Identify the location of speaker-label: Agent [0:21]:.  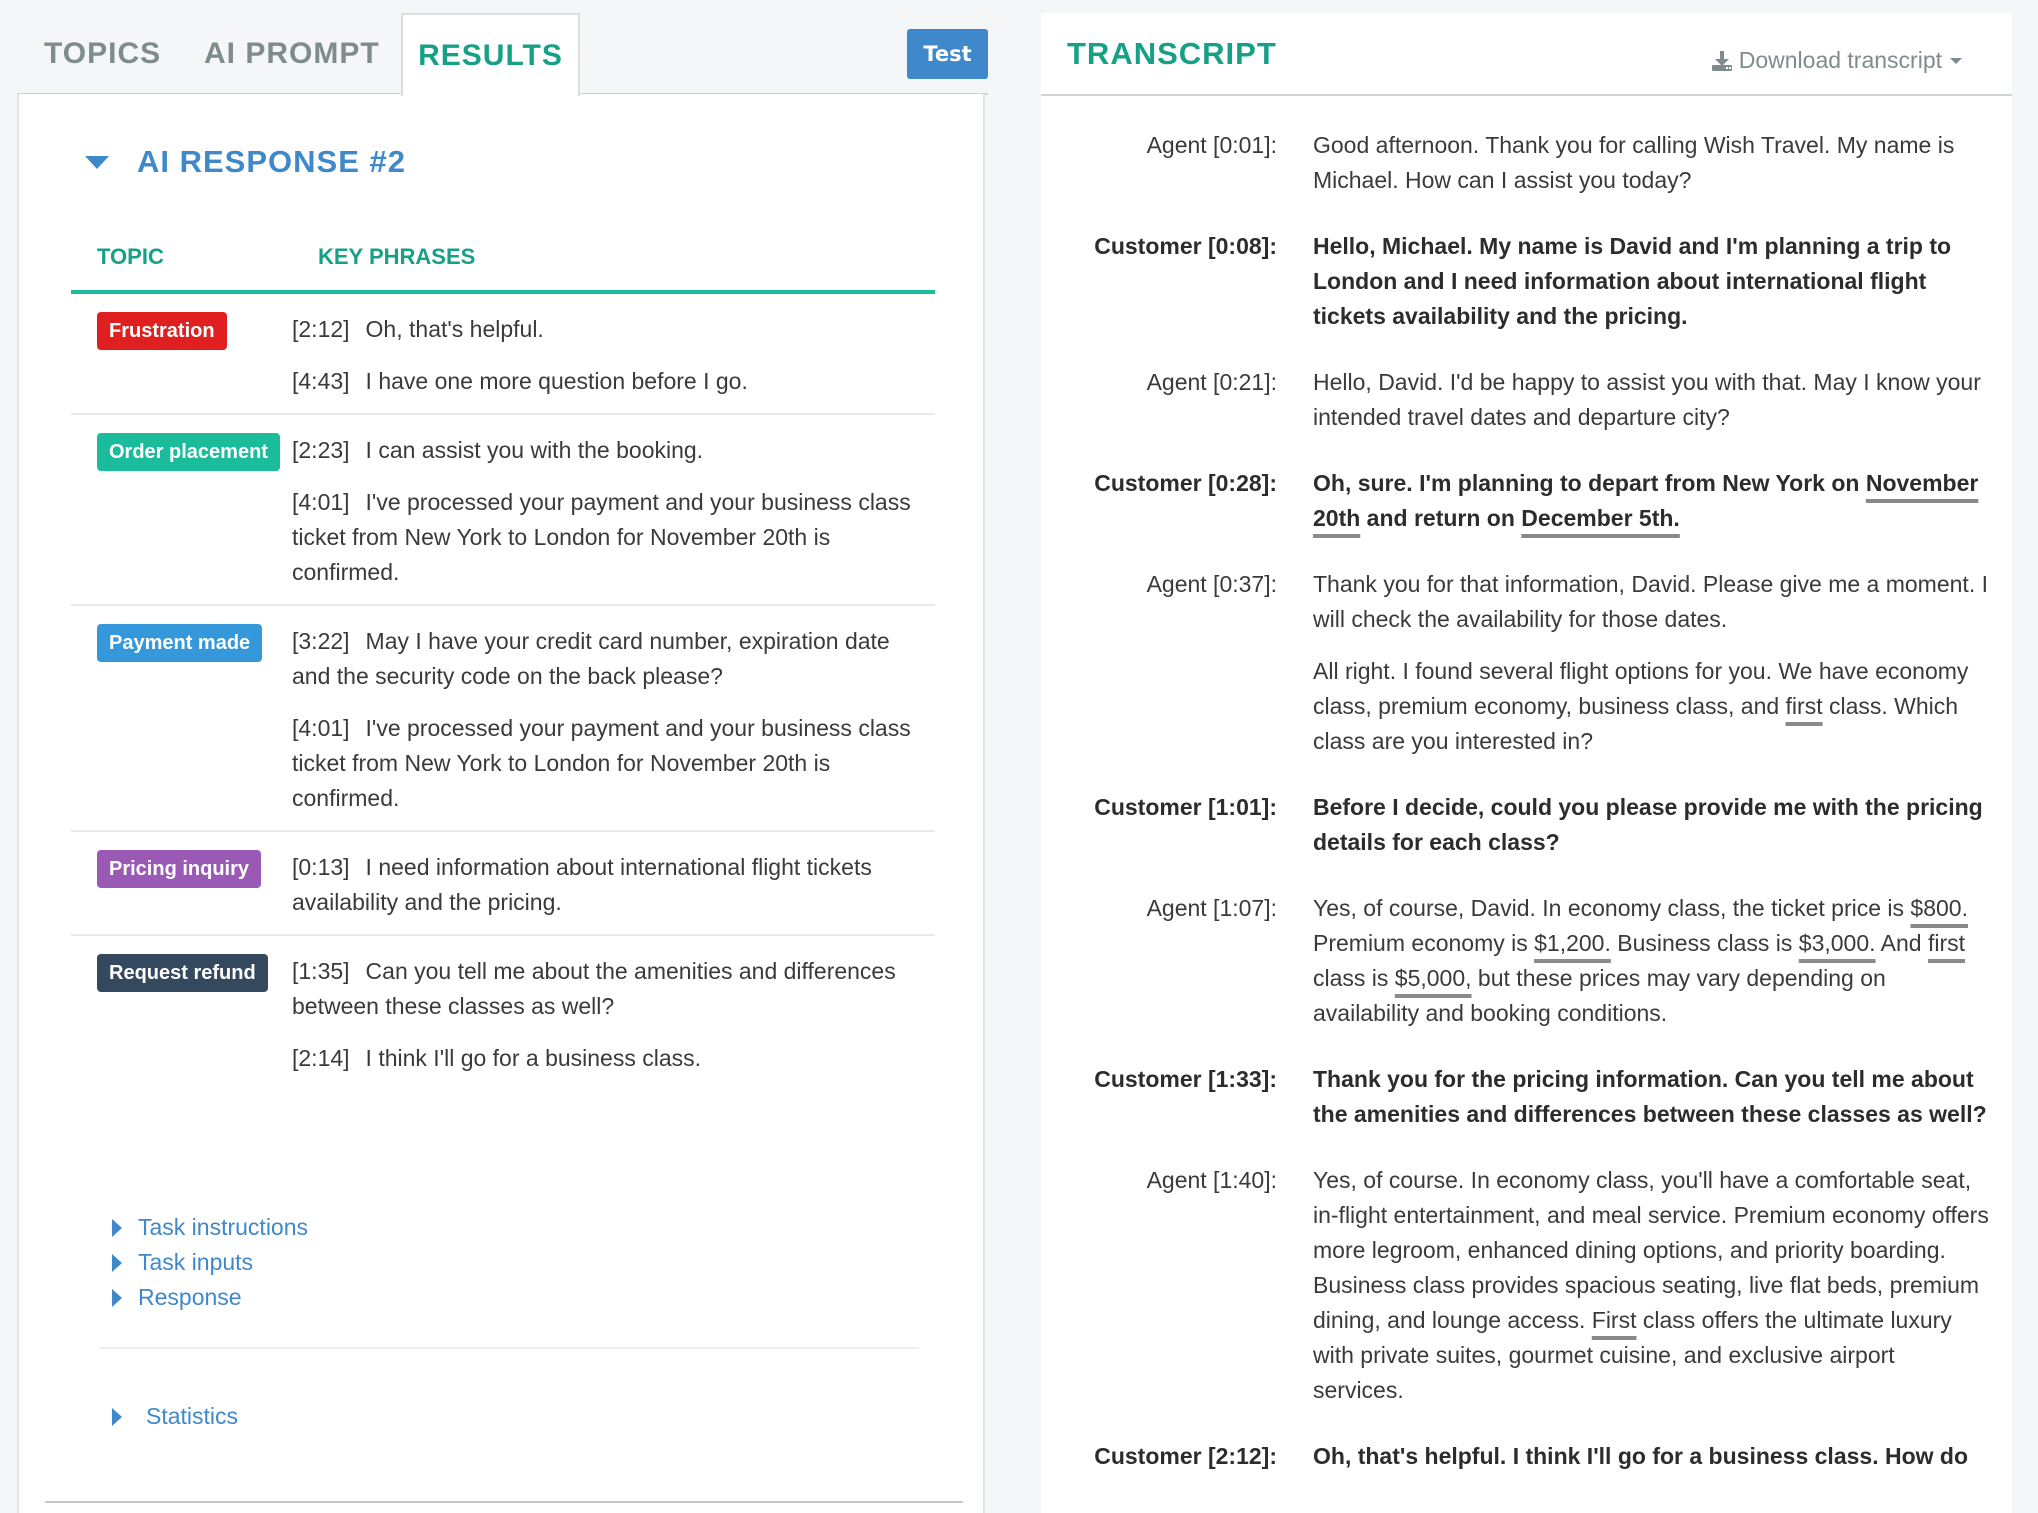
(1211, 382).